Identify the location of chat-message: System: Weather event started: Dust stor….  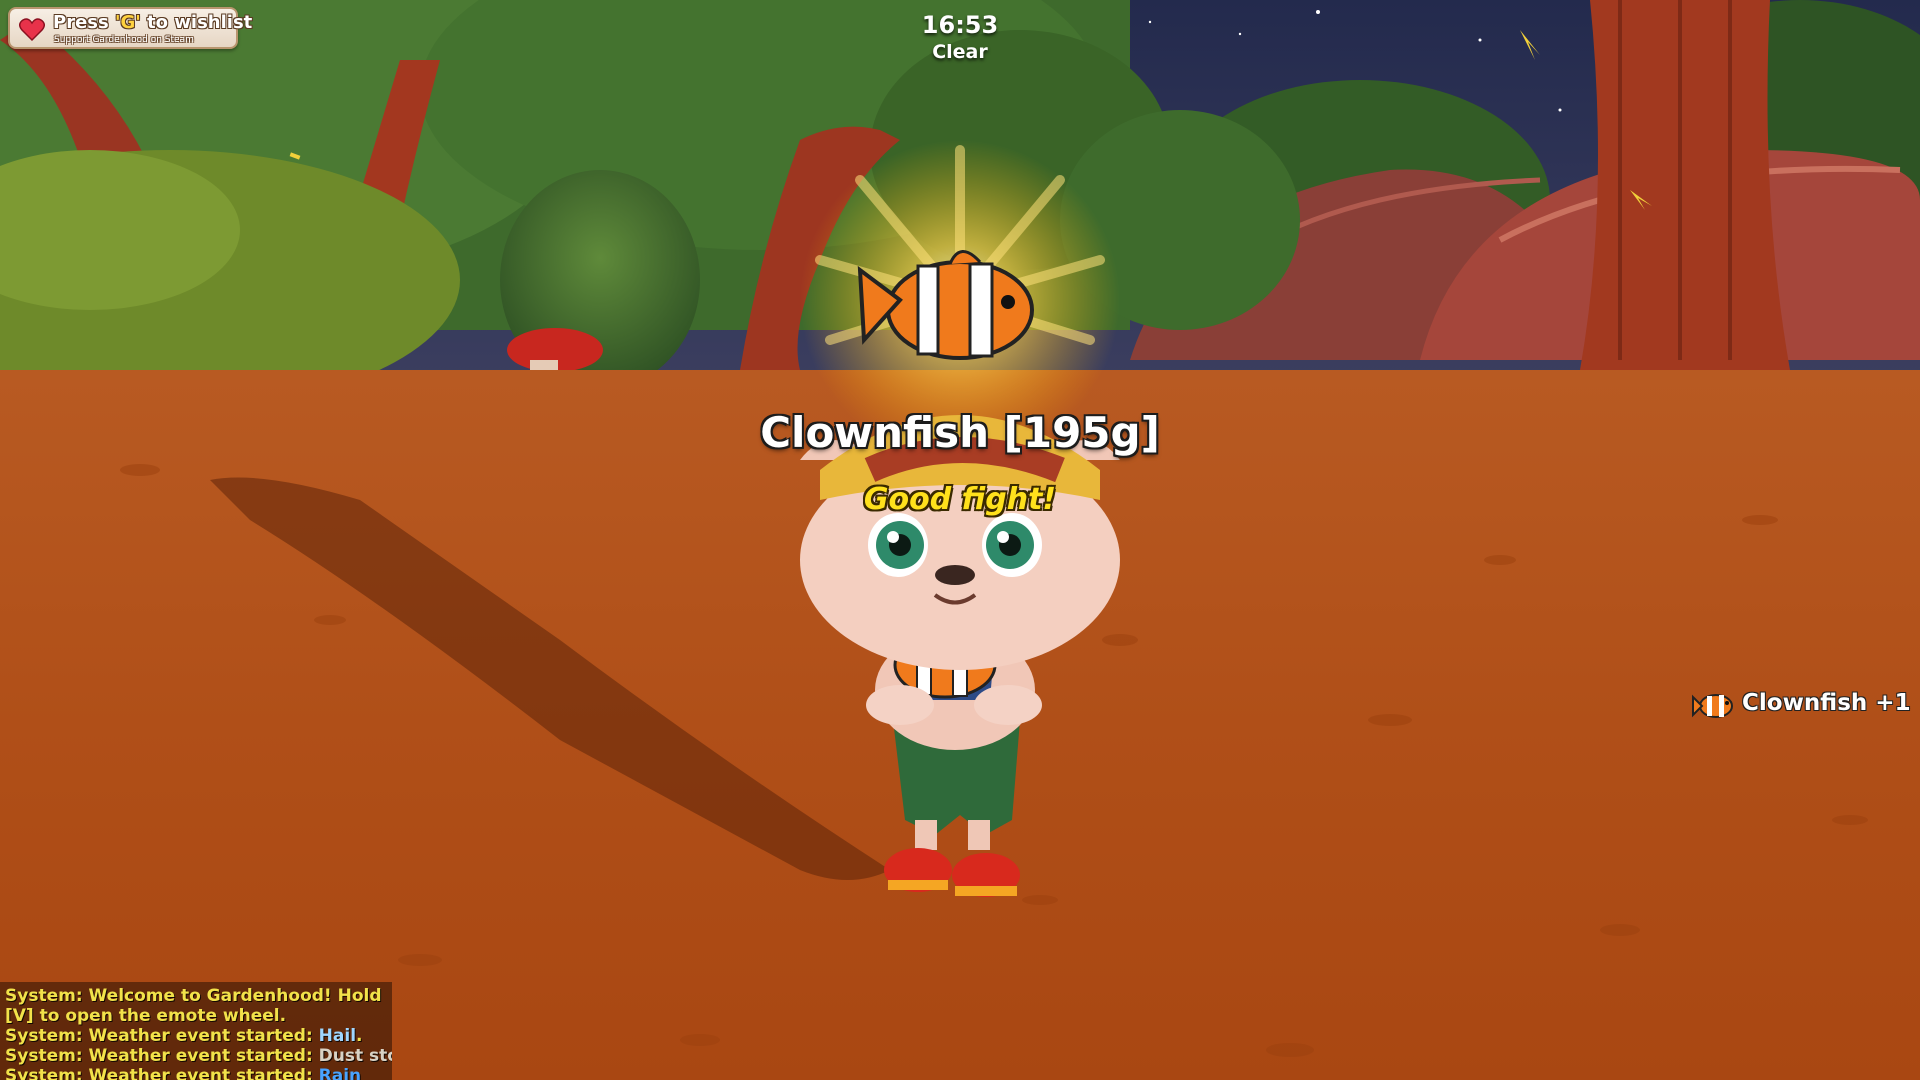
(198, 1056).